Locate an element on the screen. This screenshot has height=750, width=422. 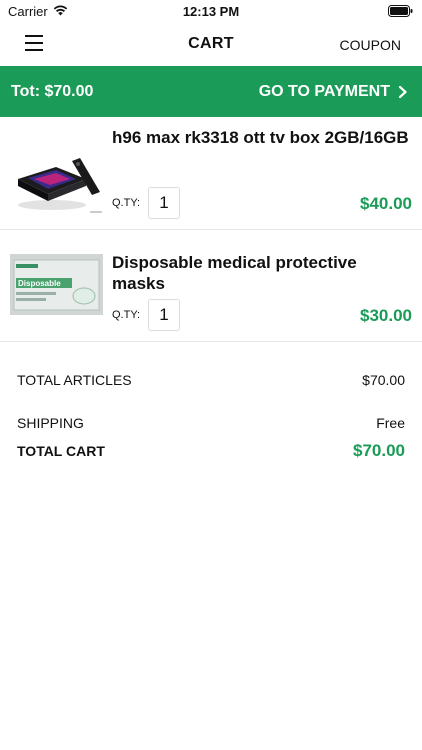
total-cart-row: TOTAL CART $70.00 is located at coordinates (211, 450).